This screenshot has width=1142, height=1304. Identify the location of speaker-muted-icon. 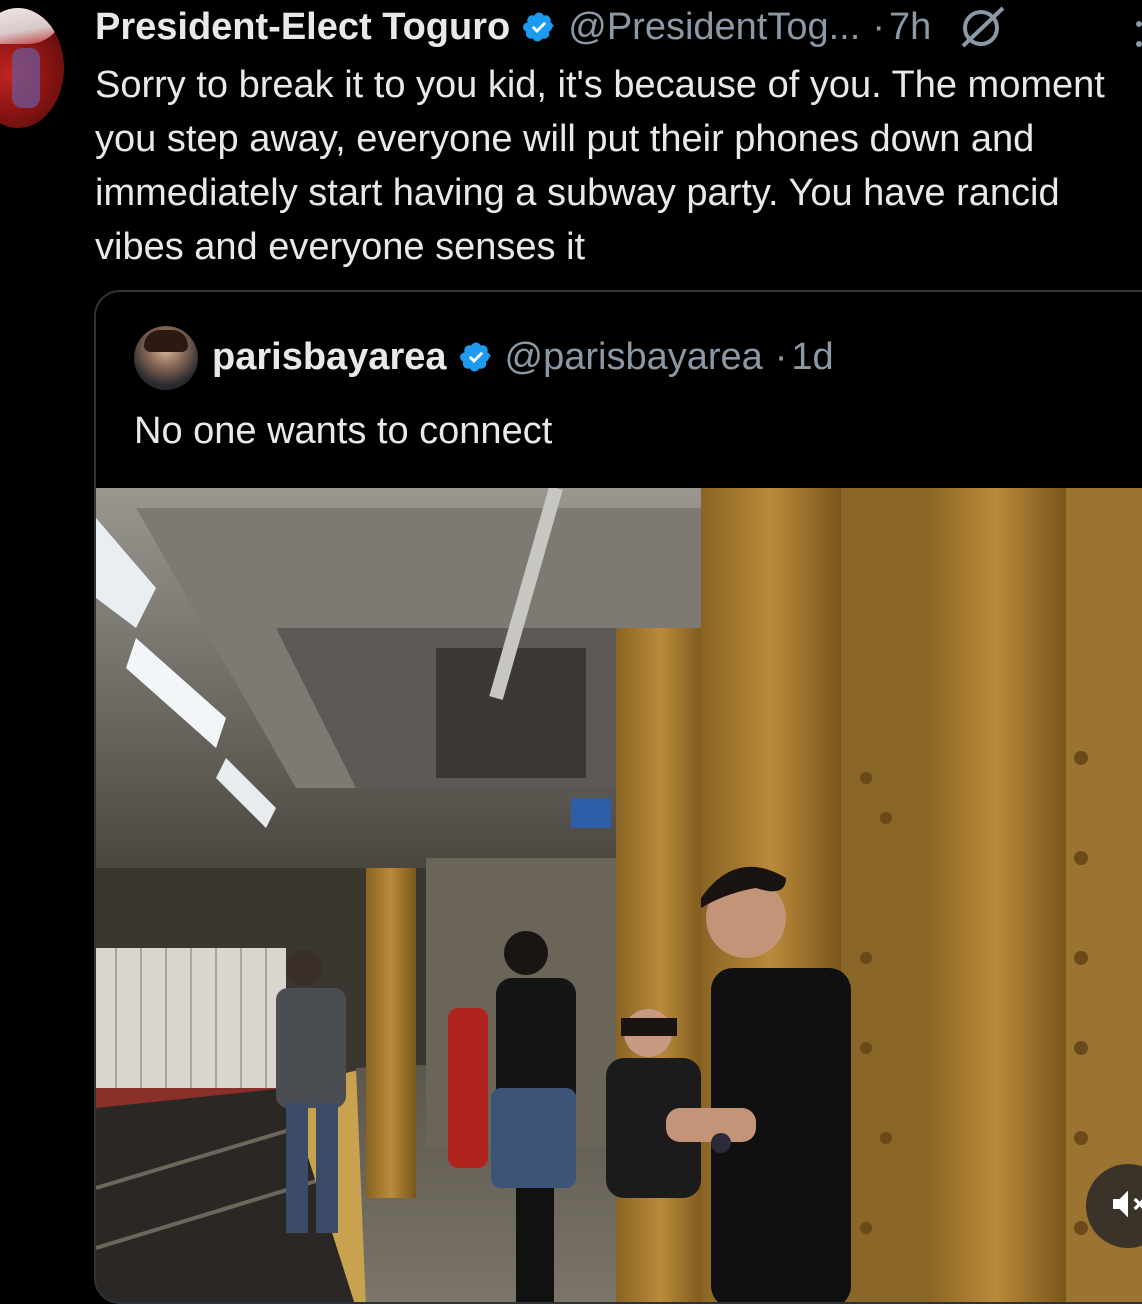
(1125, 1206).